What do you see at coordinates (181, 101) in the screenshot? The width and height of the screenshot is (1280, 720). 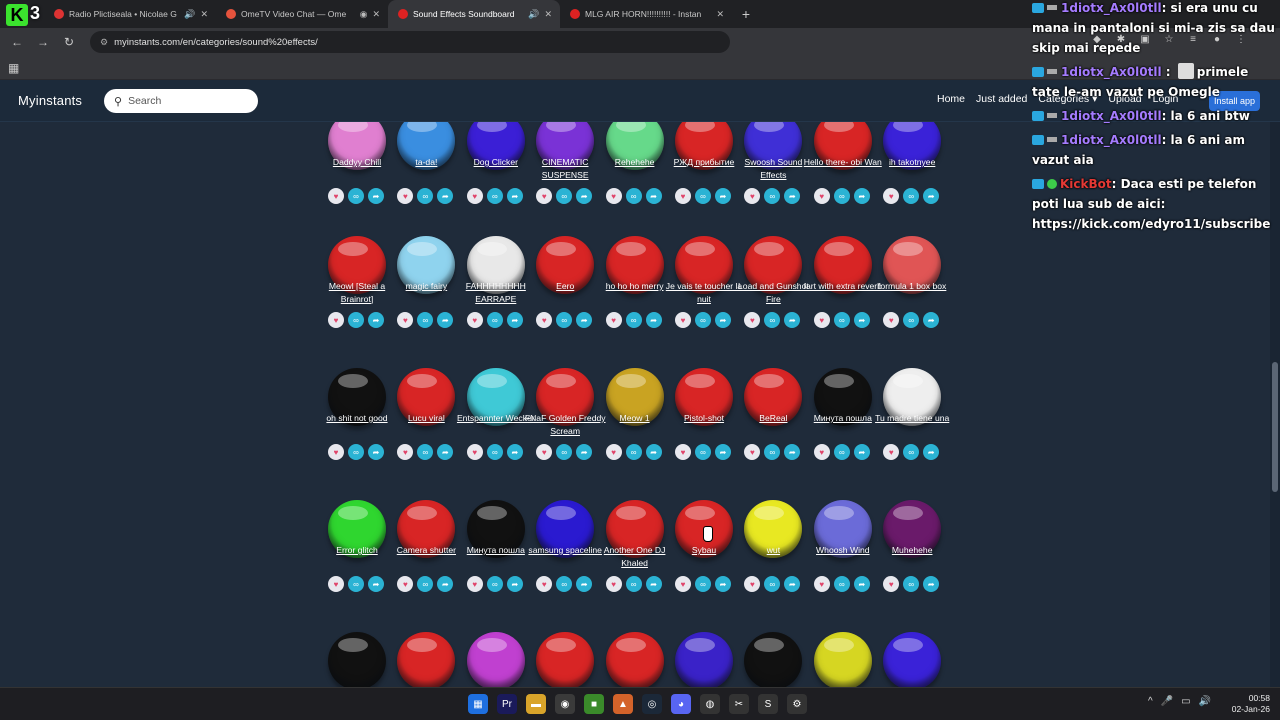 I see `search-box: ⚲` at bounding box center [181, 101].